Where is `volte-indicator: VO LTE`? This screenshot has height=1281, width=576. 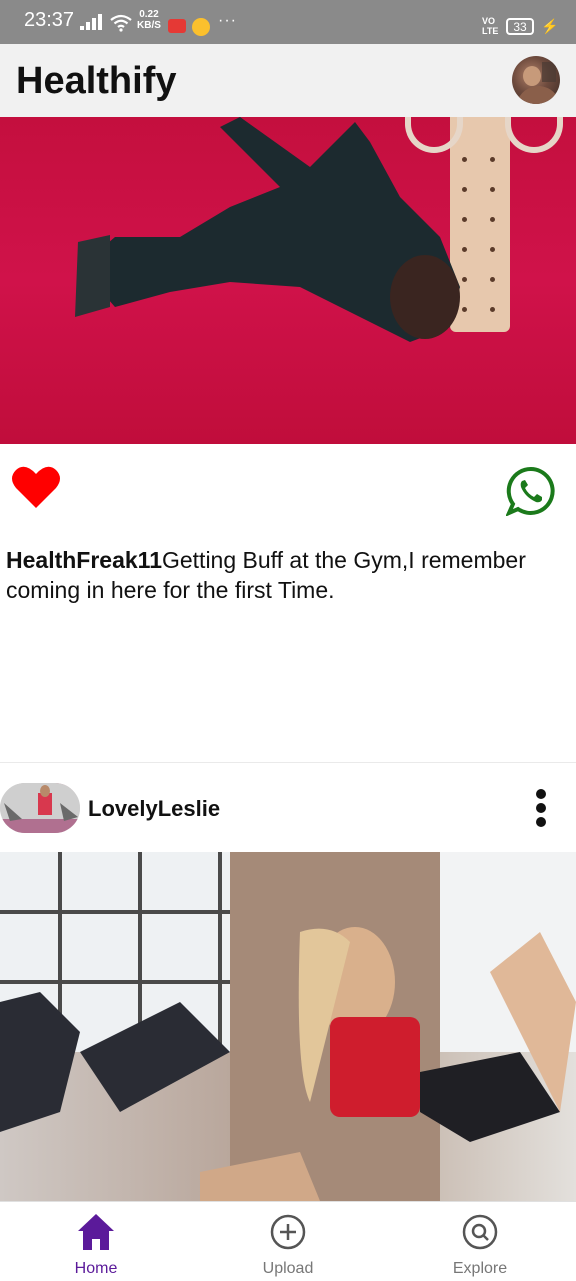
volte-indicator: VO LTE is located at coordinates (490, 26).